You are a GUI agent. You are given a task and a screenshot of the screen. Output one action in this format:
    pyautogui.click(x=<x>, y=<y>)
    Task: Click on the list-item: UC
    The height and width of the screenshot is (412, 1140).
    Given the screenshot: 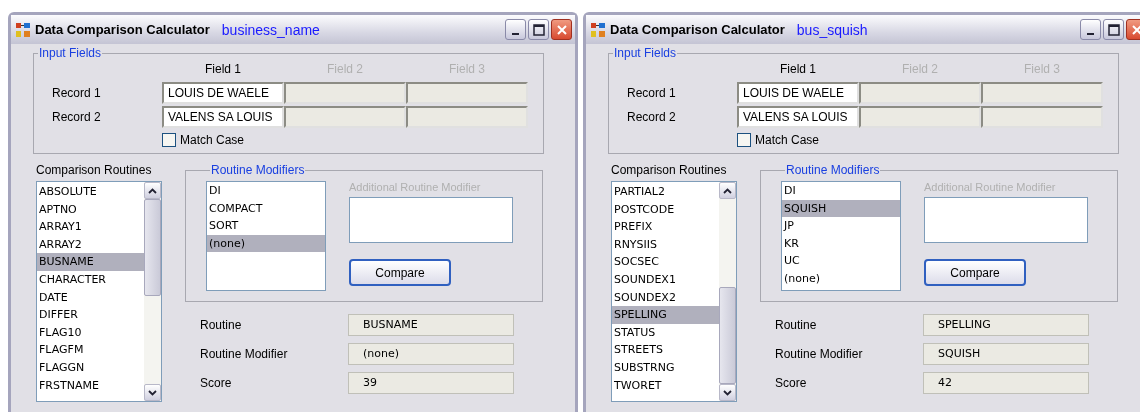 What is the action you would take?
    pyautogui.click(x=841, y=261)
    